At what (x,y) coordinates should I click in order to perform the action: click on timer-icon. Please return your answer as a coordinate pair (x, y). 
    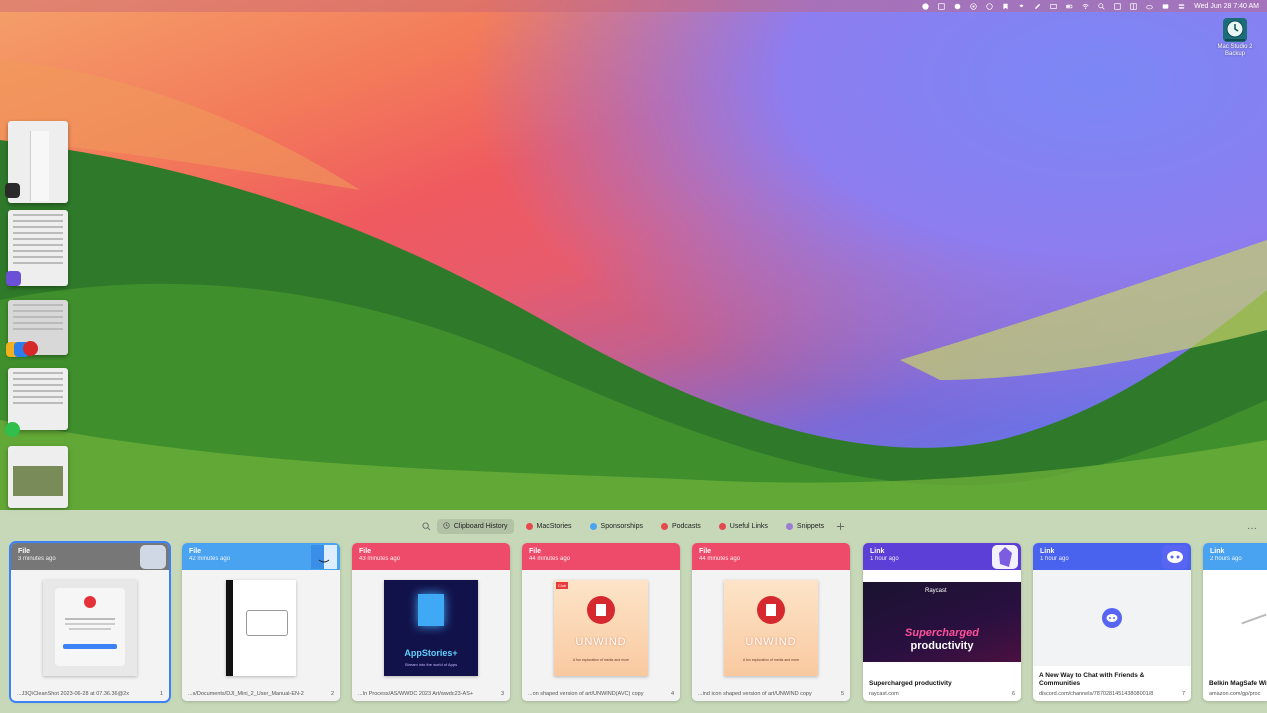
    Looking at the image, I should click on (1165, 6).